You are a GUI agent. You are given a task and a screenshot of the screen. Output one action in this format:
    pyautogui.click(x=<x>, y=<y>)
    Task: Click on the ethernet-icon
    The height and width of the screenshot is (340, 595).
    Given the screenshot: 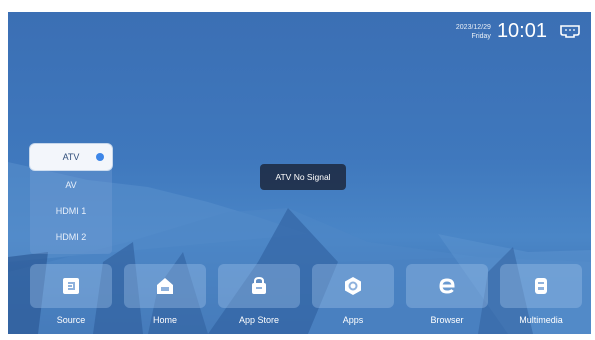 What is the action you would take?
    pyautogui.click(x=570, y=31)
    